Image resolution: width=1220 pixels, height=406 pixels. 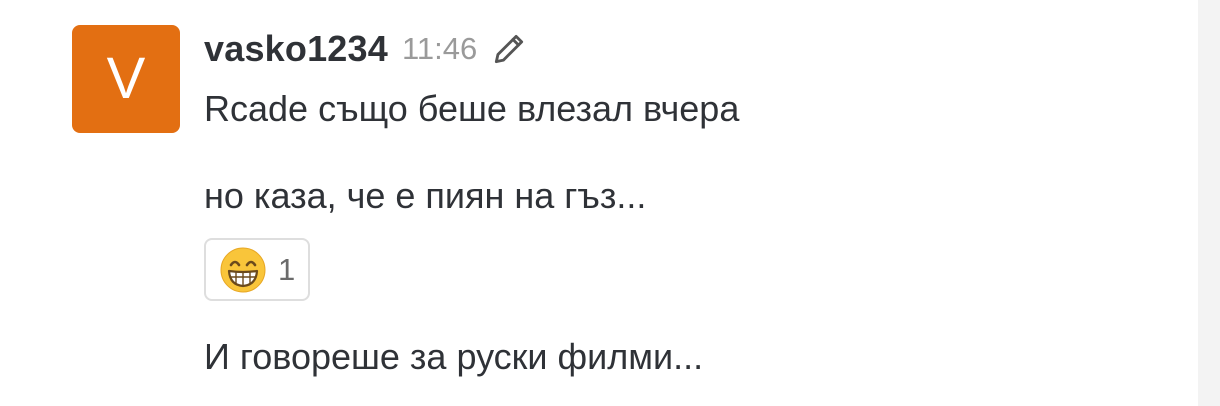 I want to click on grinning-face-icon, so click(x=243, y=269).